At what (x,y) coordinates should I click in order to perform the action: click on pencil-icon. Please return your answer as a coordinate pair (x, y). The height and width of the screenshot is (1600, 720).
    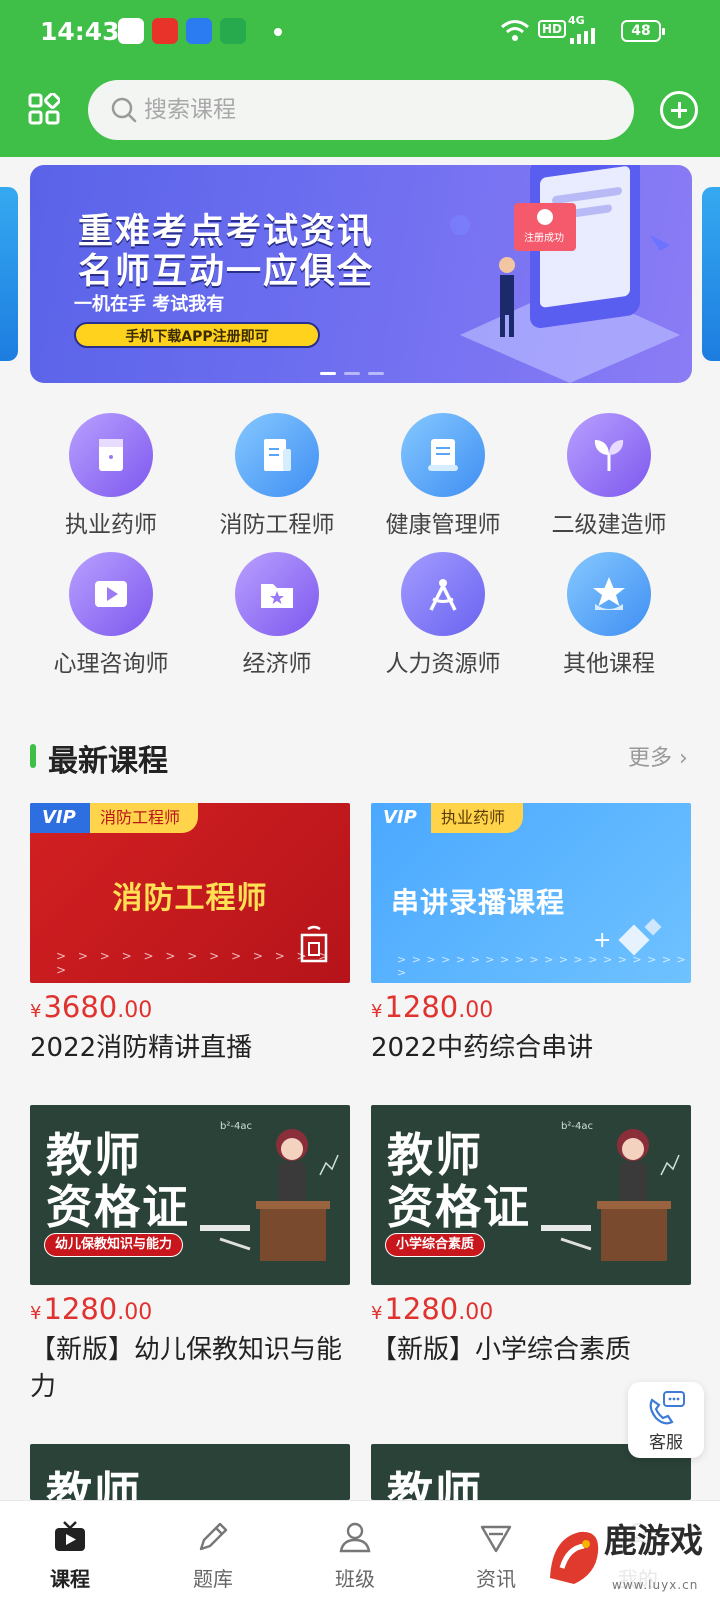
    Looking at the image, I should click on (213, 1536).